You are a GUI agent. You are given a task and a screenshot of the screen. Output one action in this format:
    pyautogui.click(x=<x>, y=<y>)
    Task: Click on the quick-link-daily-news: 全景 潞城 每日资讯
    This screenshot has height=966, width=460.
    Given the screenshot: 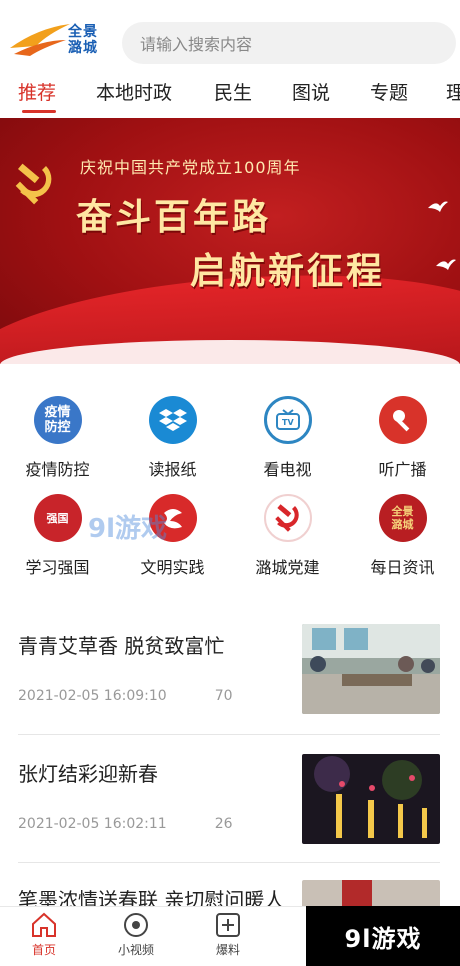 What is the action you would take?
    pyautogui.click(x=402, y=539)
    